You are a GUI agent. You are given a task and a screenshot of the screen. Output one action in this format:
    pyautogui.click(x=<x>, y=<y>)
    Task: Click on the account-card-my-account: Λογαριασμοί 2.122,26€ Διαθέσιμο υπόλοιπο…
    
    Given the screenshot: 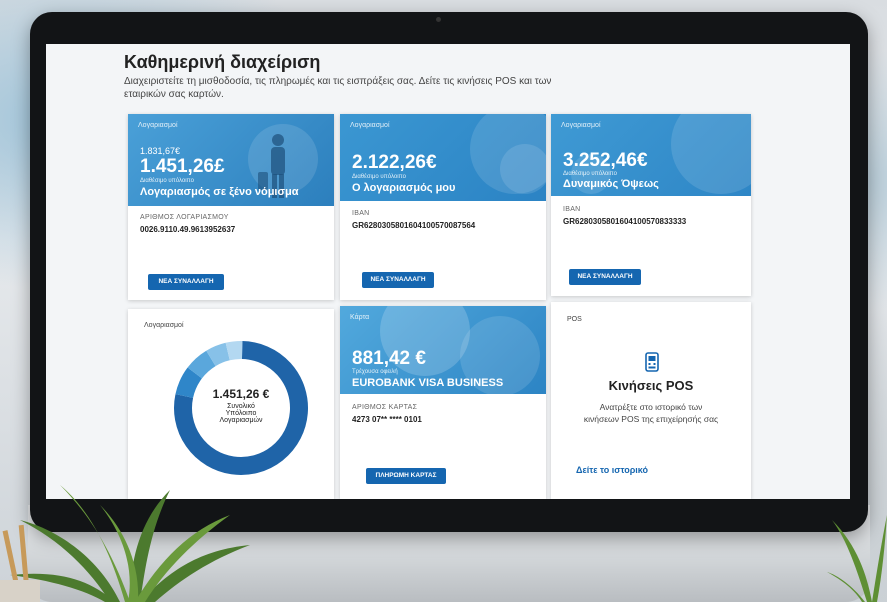 What is the action you would take?
    pyautogui.click(x=443, y=207)
    